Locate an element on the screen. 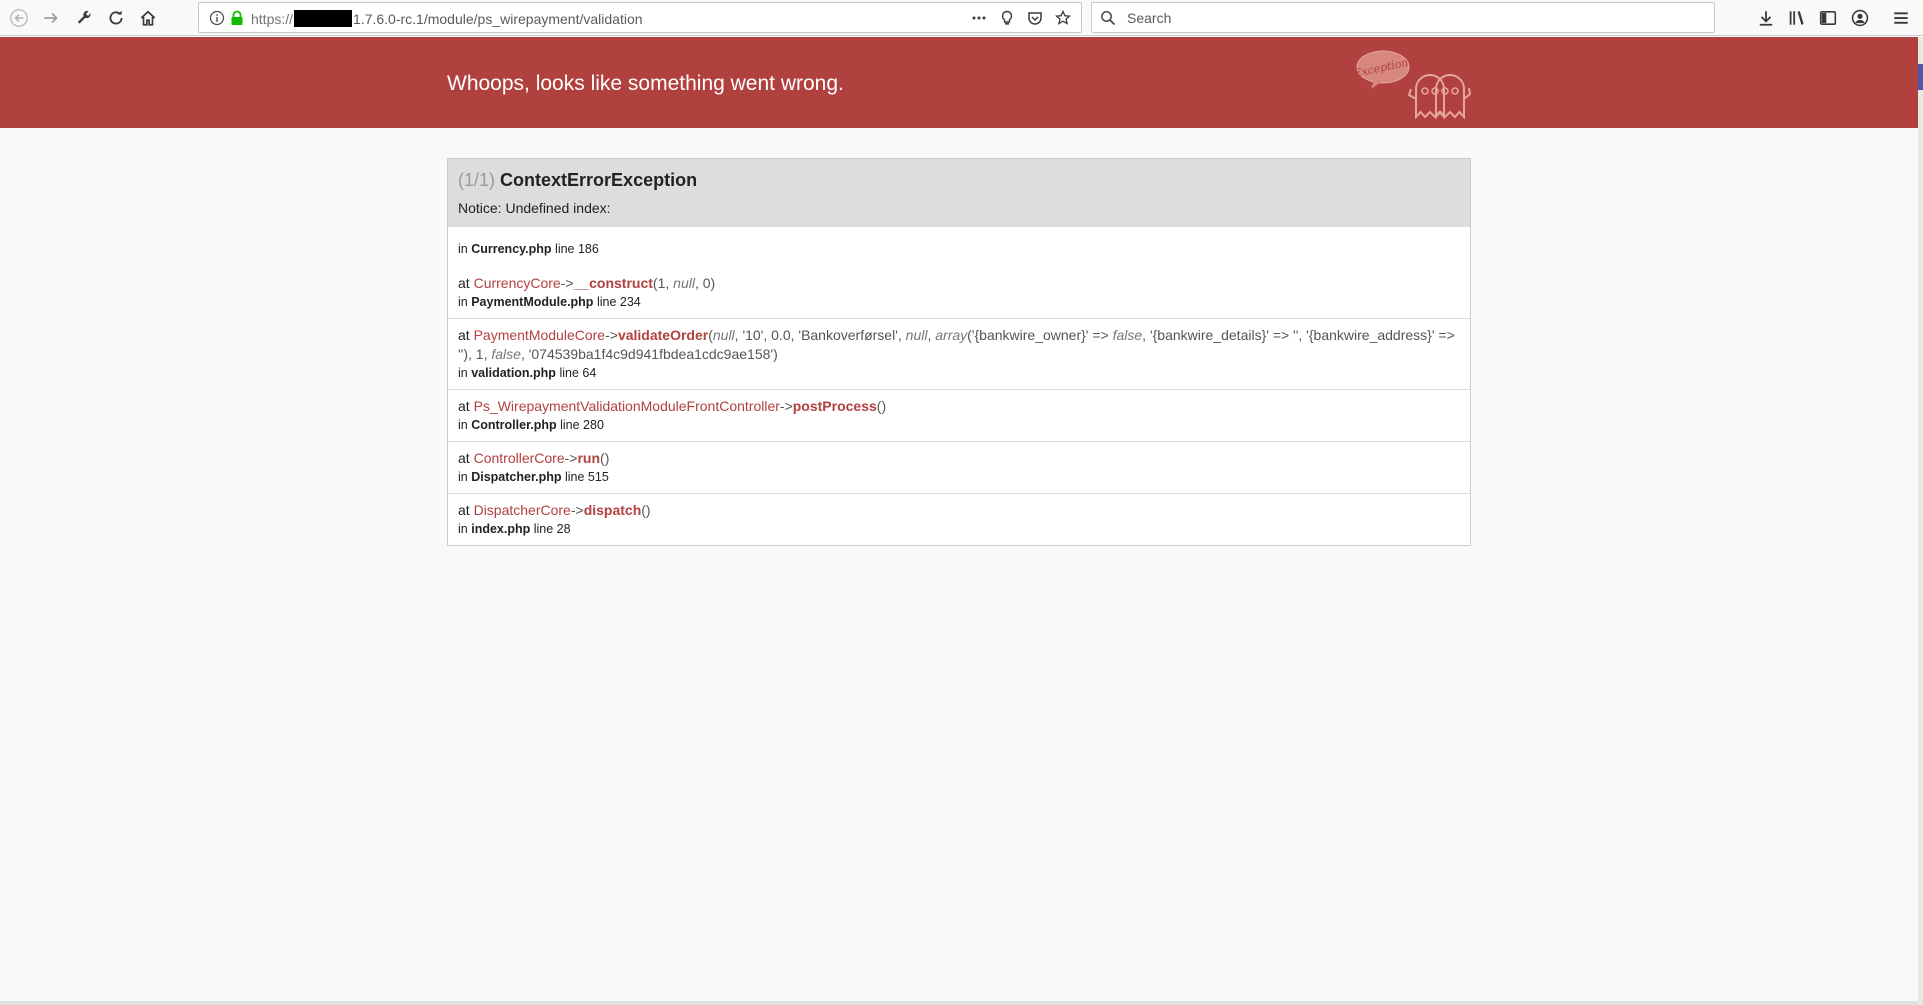 The height and width of the screenshot is (1005, 1923). back-button is located at coordinates (19, 18).